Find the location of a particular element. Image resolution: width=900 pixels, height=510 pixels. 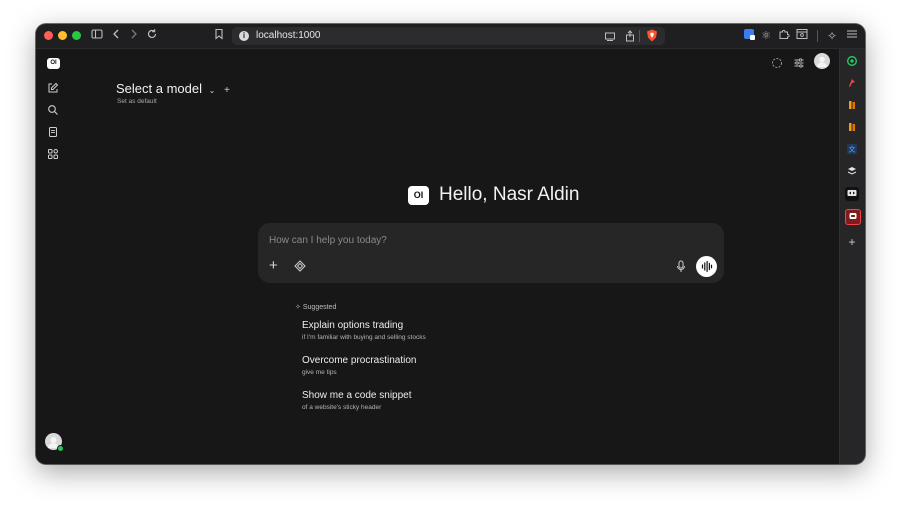

model-selector: Select a model ⌄ + is located at coordinates (173, 88).